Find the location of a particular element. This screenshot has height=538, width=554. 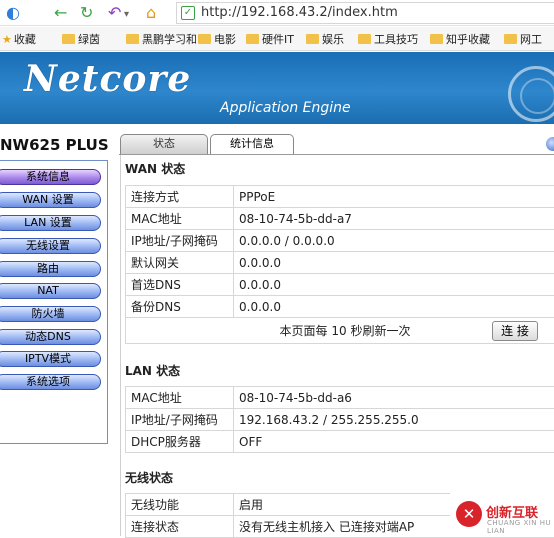

row-label: 连接方式 is located at coordinates (180, 197).